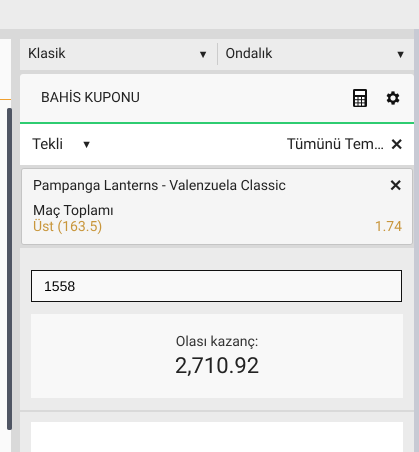 This screenshot has width=419, height=452. I want to click on stake-field: 1558, so click(216, 286).